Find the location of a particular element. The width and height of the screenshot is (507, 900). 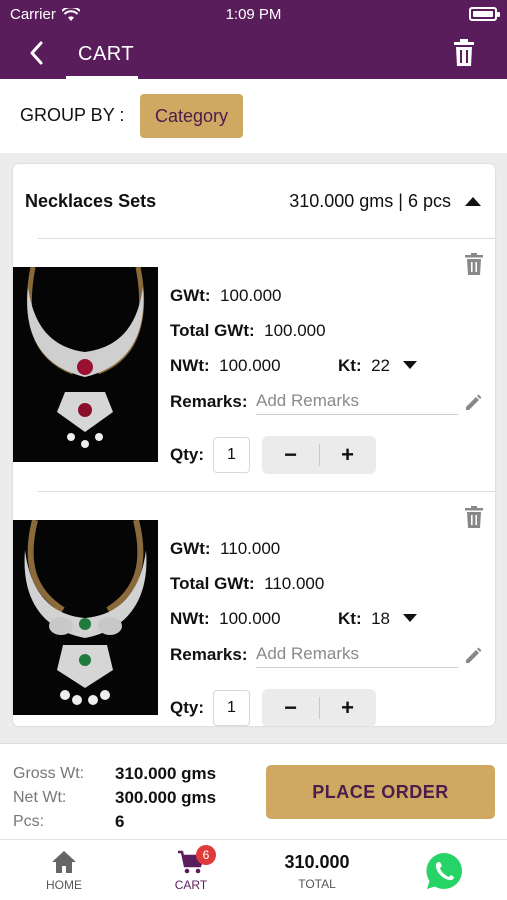

total-gross-weight-row: Total GWt: 110.000 is located at coordinates (247, 584).